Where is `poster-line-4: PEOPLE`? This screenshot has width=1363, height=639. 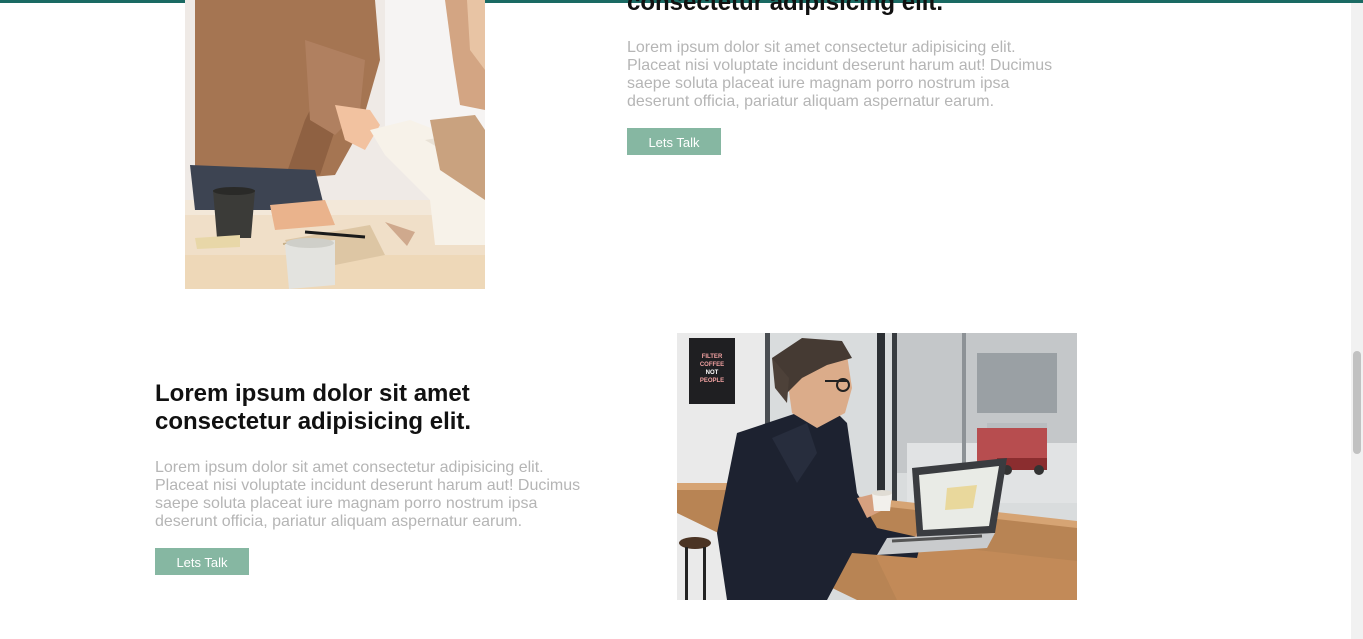
poster-line-4: PEOPLE is located at coordinates (712, 381).